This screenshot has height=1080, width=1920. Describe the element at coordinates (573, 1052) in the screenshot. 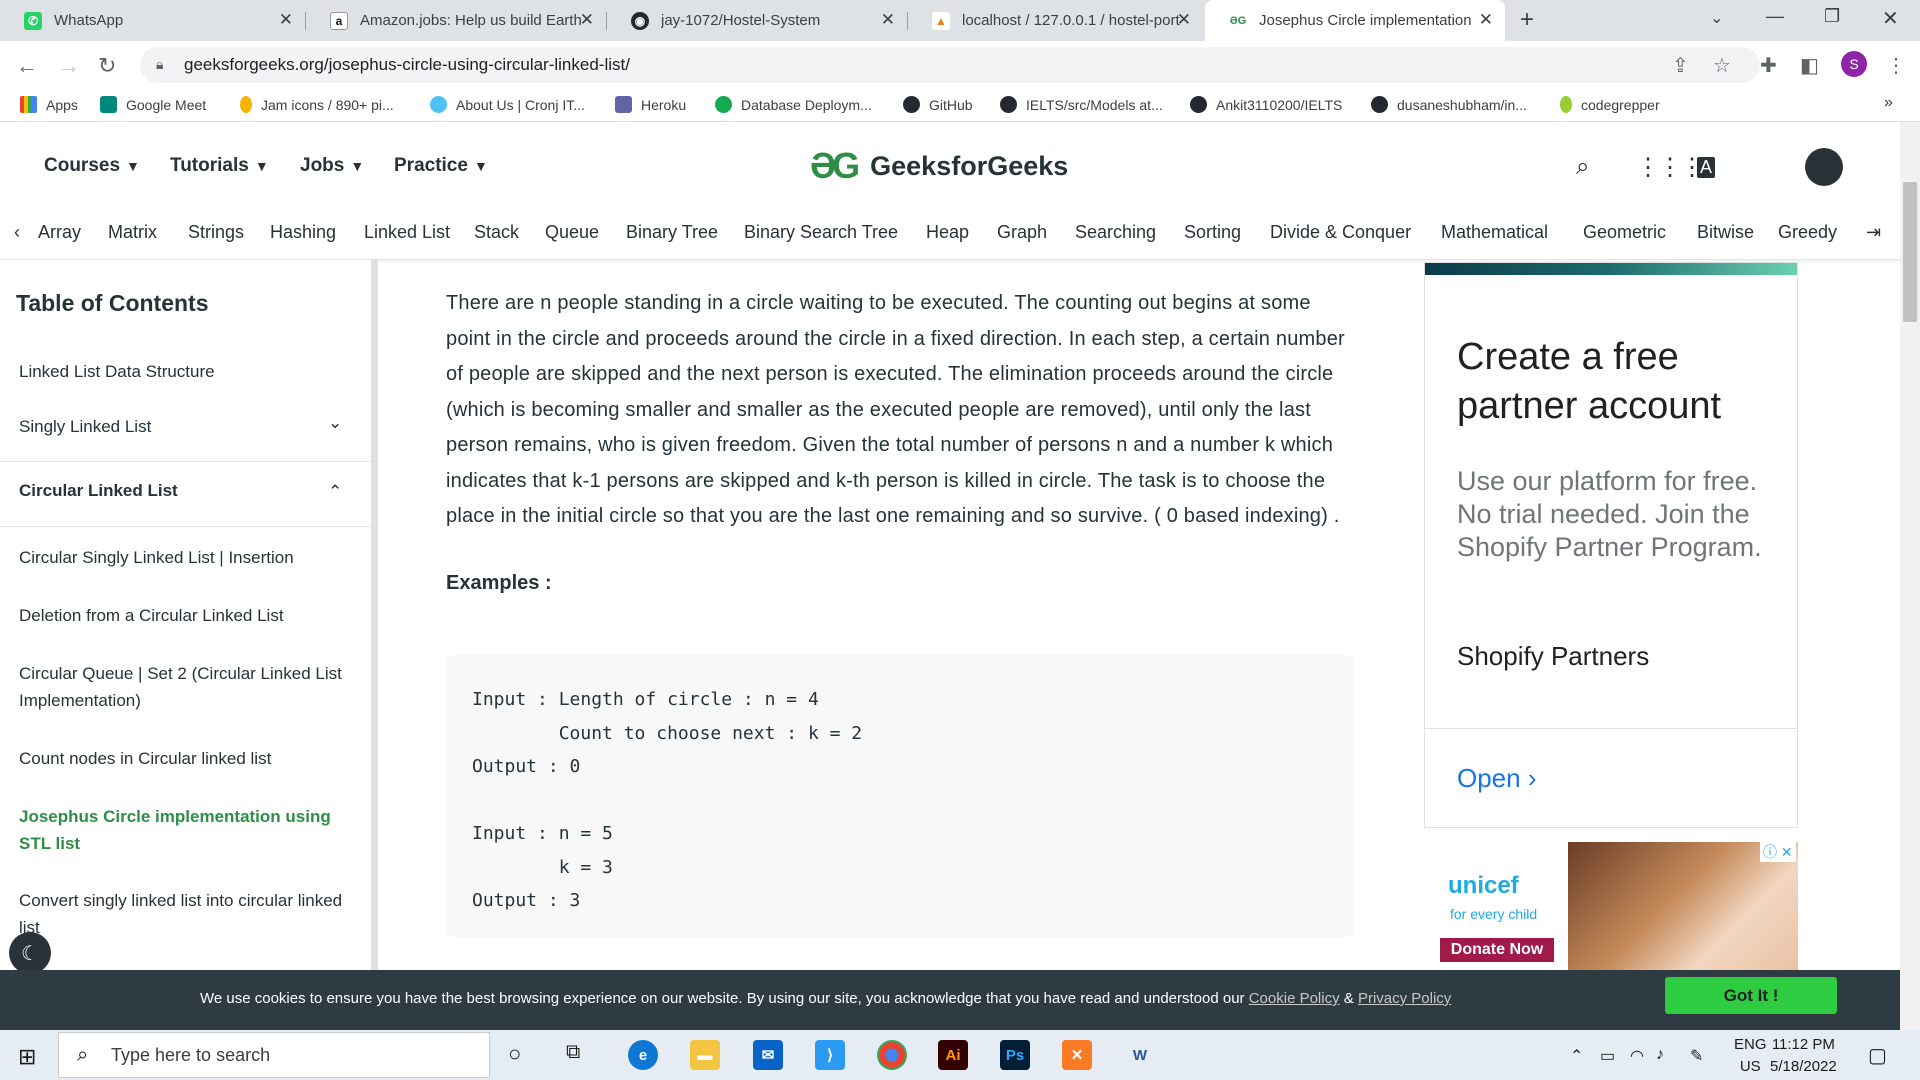

I see `task-view-icon: ⧉` at that location.